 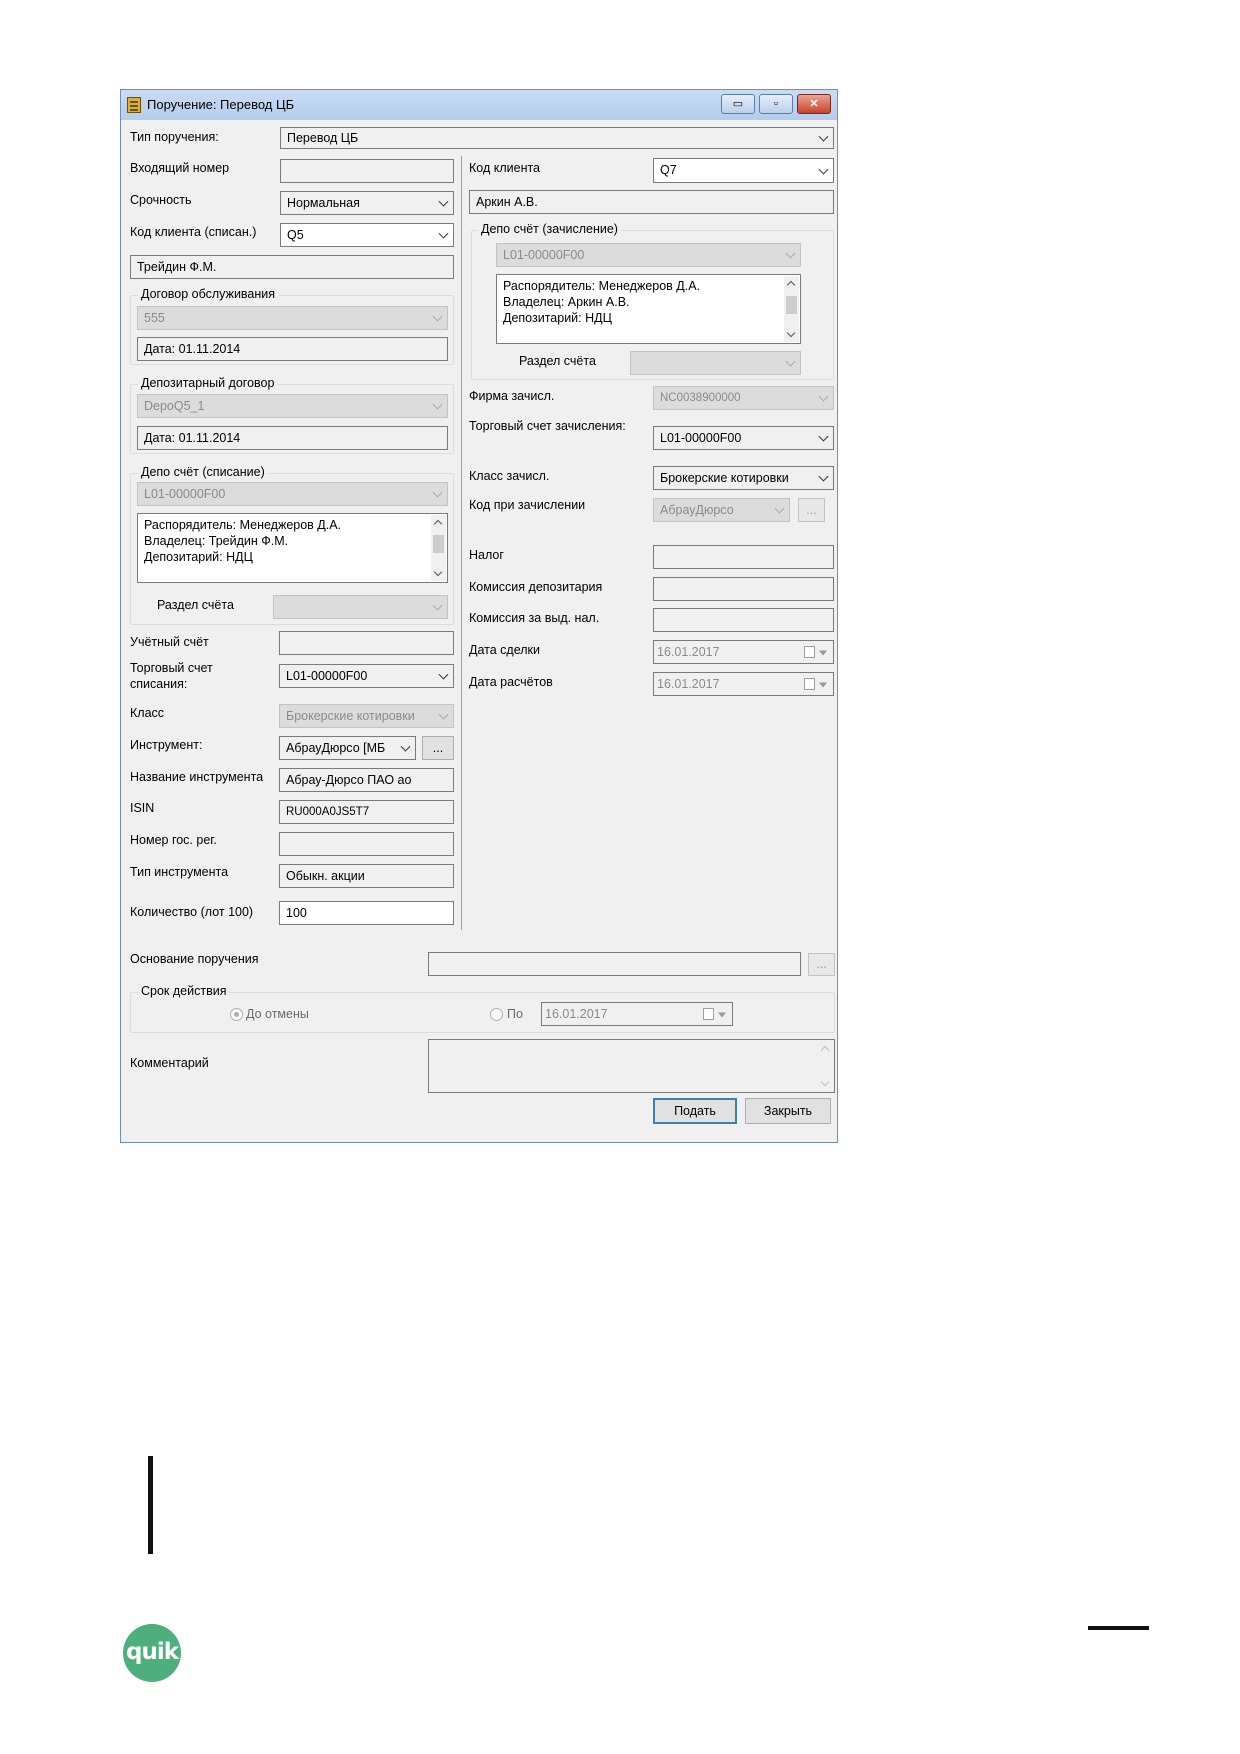 What do you see at coordinates (367, 203) in the screenshot?
I see `urgency-select: Нормальная` at bounding box center [367, 203].